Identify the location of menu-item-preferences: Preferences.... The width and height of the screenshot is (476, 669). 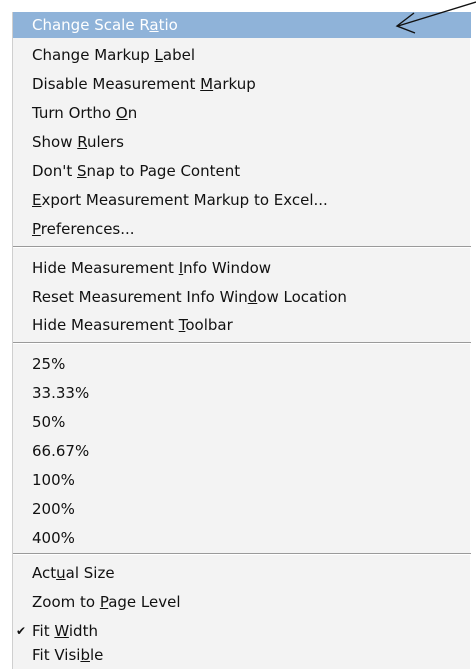
(242, 229).